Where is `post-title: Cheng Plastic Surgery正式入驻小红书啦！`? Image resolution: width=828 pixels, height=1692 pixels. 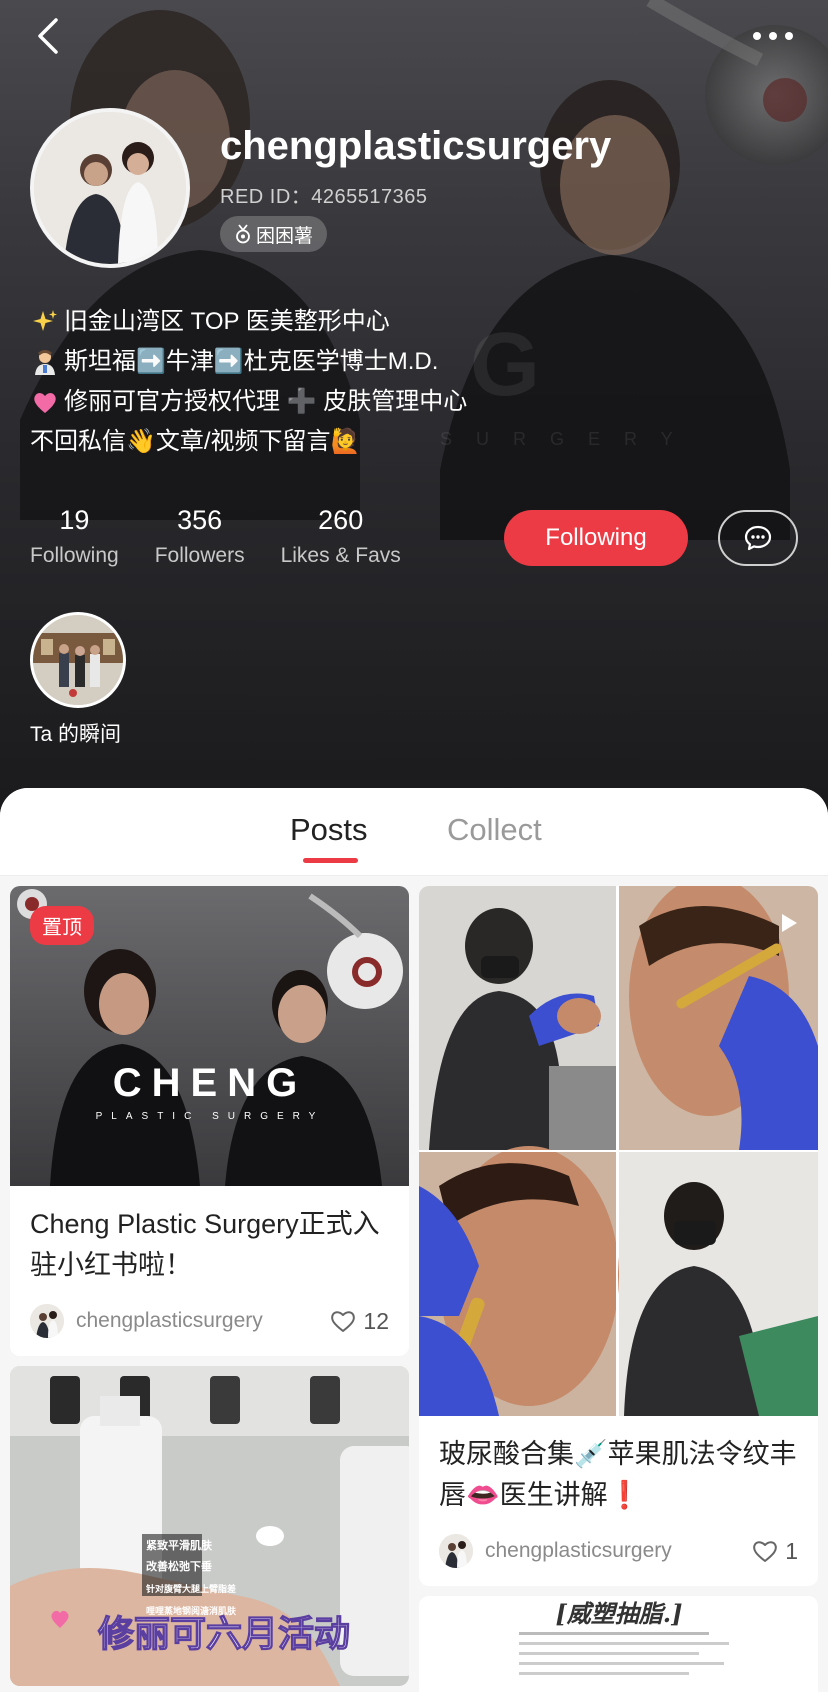
post-title: Cheng Plastic Surgery正式入驻小红书啦！ is located at coordinates (205, 1244).